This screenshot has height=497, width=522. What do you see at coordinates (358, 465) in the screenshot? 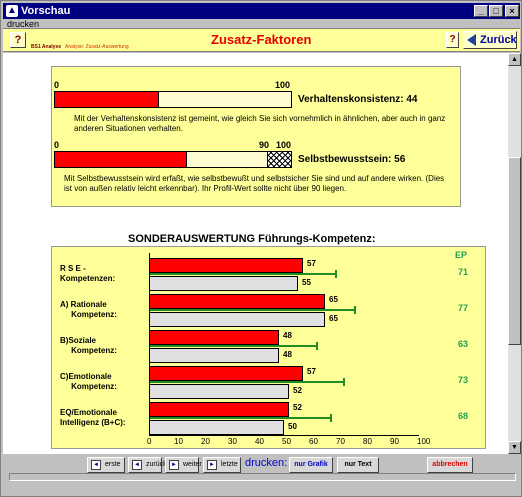
I see `print-text-button: nur Text` at bounding box center [358, 465].